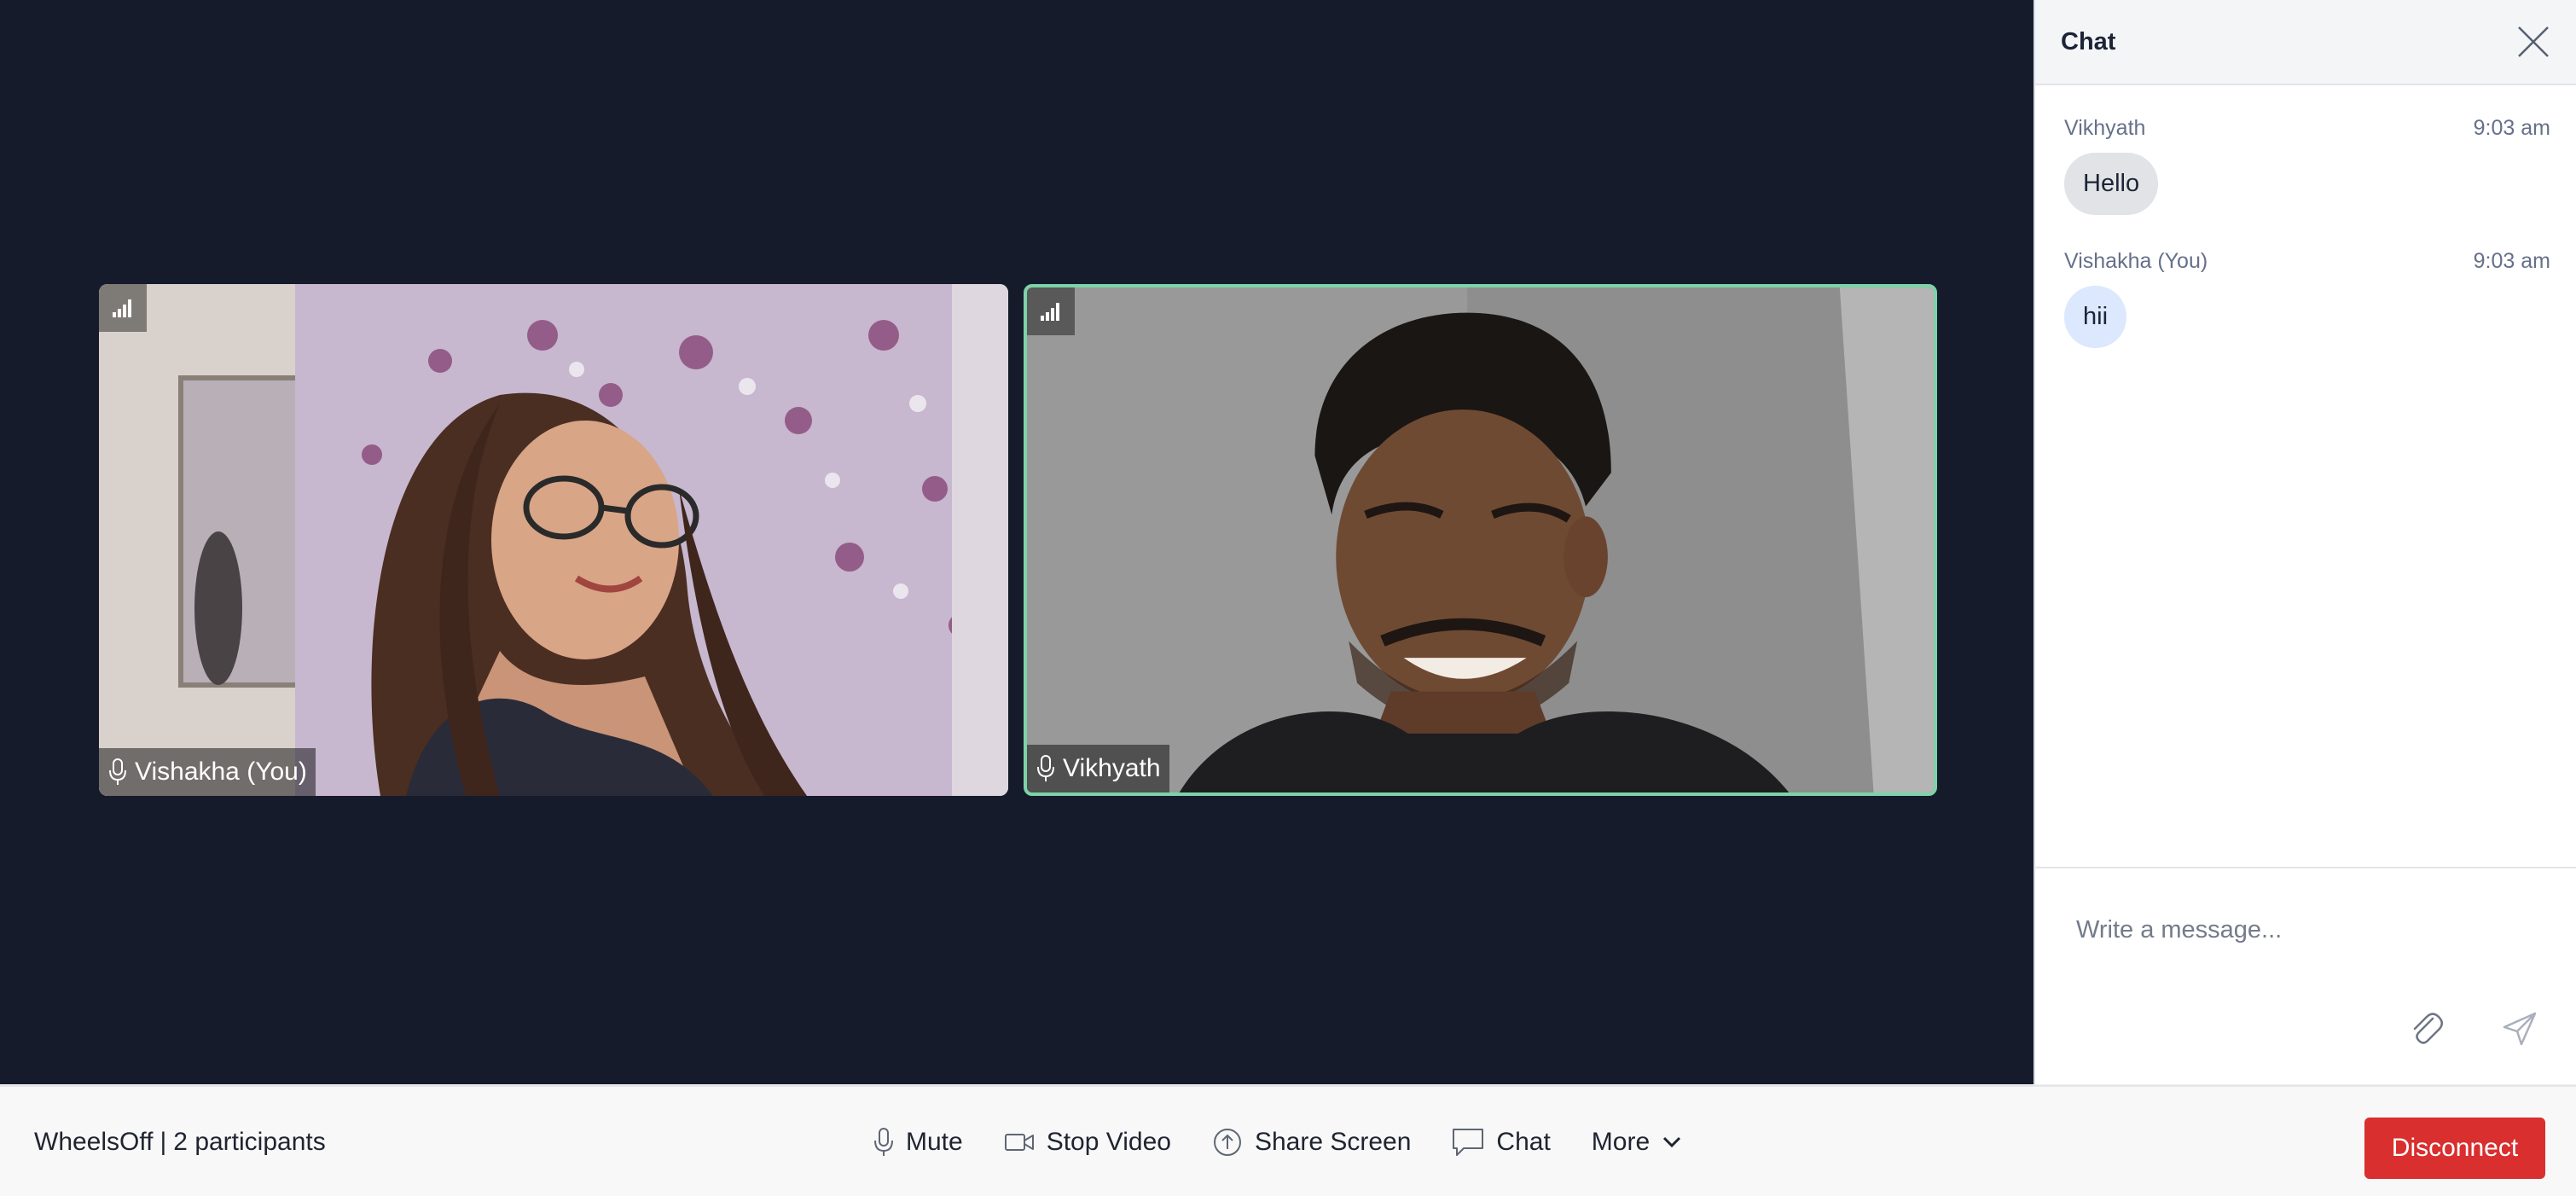  What do you see at coordinates (1112, 768) in the screenshot?
I see `participant-name: Vikhyath` at bounding box center [1112, 768].